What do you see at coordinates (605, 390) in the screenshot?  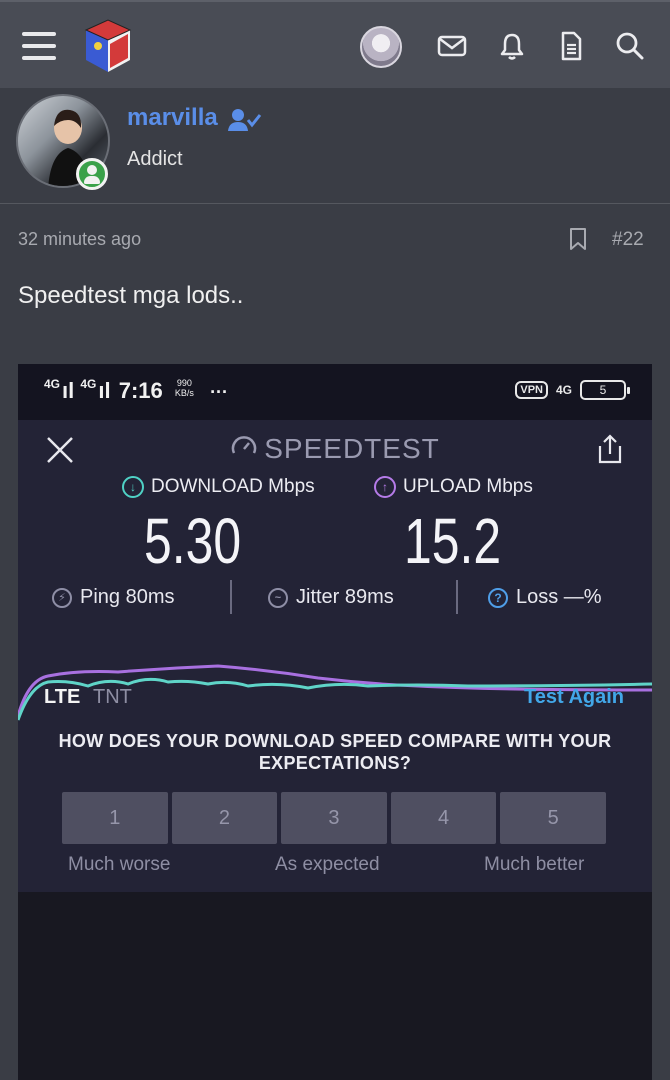 I see `battery-icon: 5` at bounding box center [605, 390].